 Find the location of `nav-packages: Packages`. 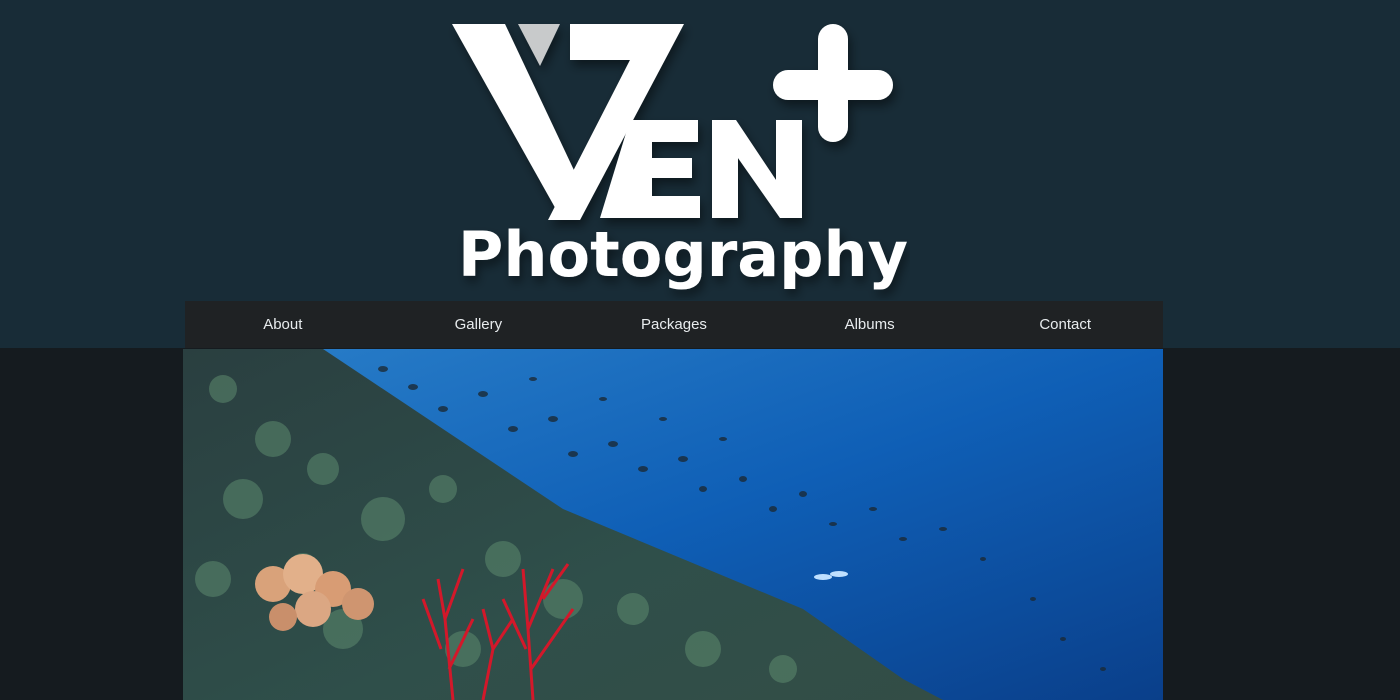

nav-packages: Packages is located at coordinates (674, 324).